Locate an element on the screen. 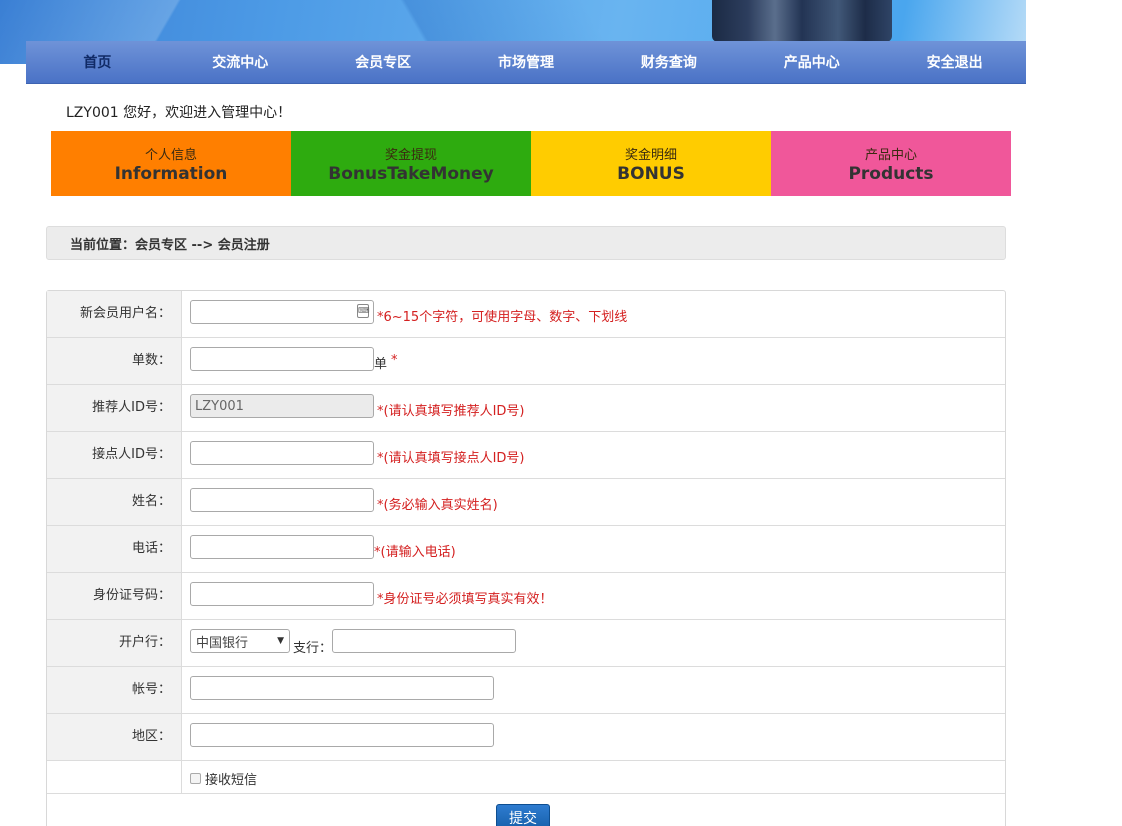  region-input is located at coordinates (342, 735).